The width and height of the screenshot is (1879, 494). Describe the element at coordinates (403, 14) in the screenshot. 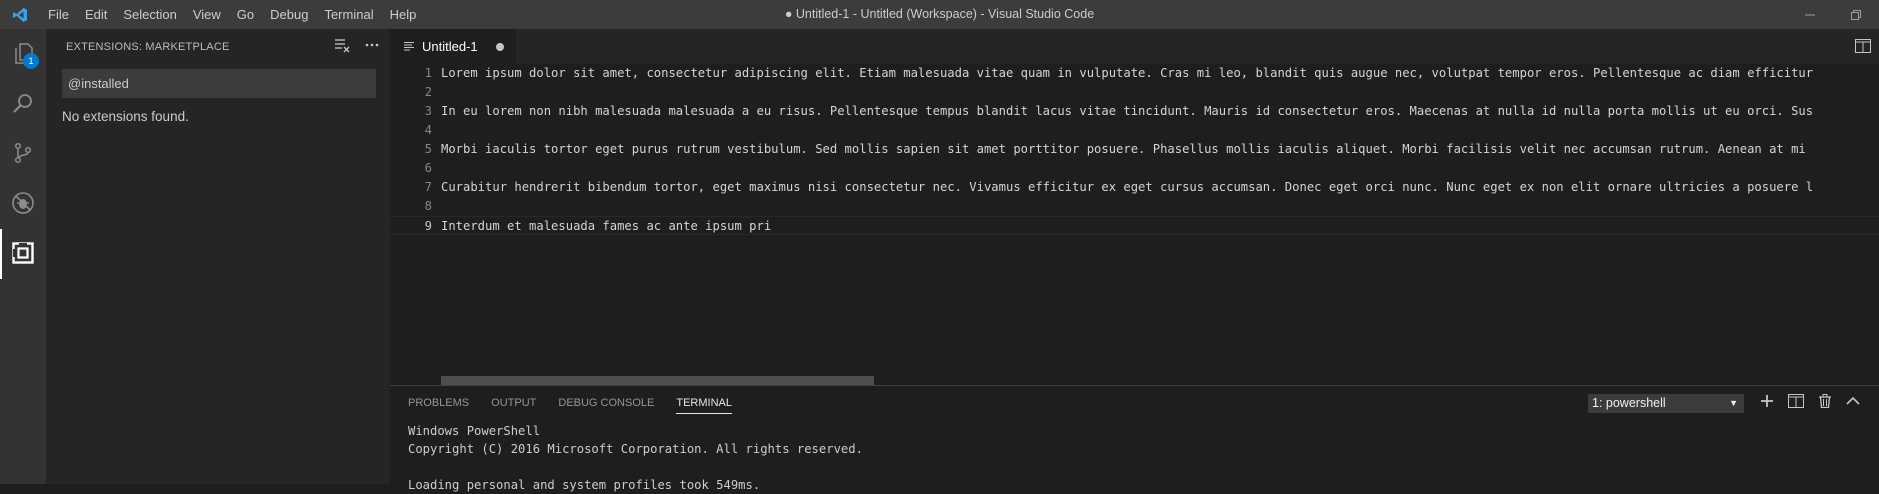

I see `menu-help: Help` at that location.